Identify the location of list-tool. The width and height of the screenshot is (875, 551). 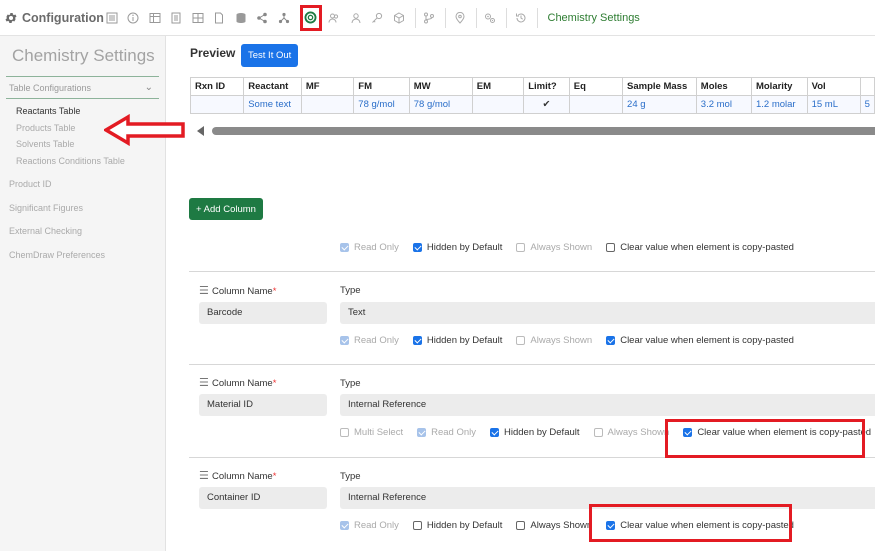
(111, 18).